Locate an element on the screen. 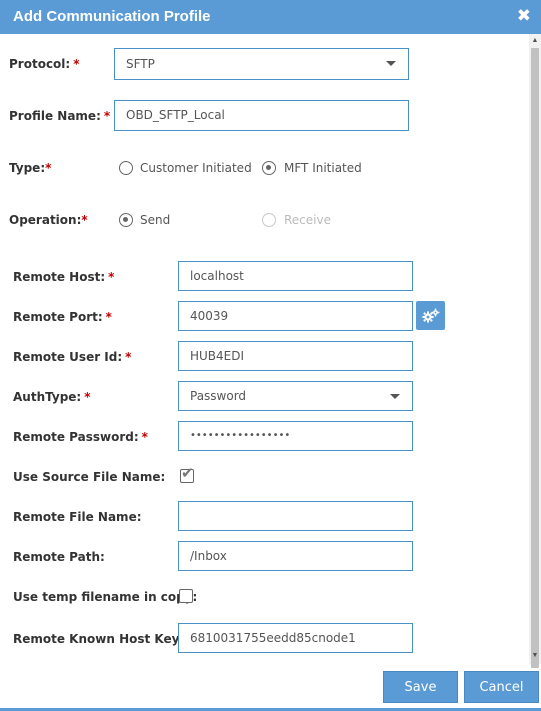  remote-port-value: 40039 is located at coordinates (209, 316).